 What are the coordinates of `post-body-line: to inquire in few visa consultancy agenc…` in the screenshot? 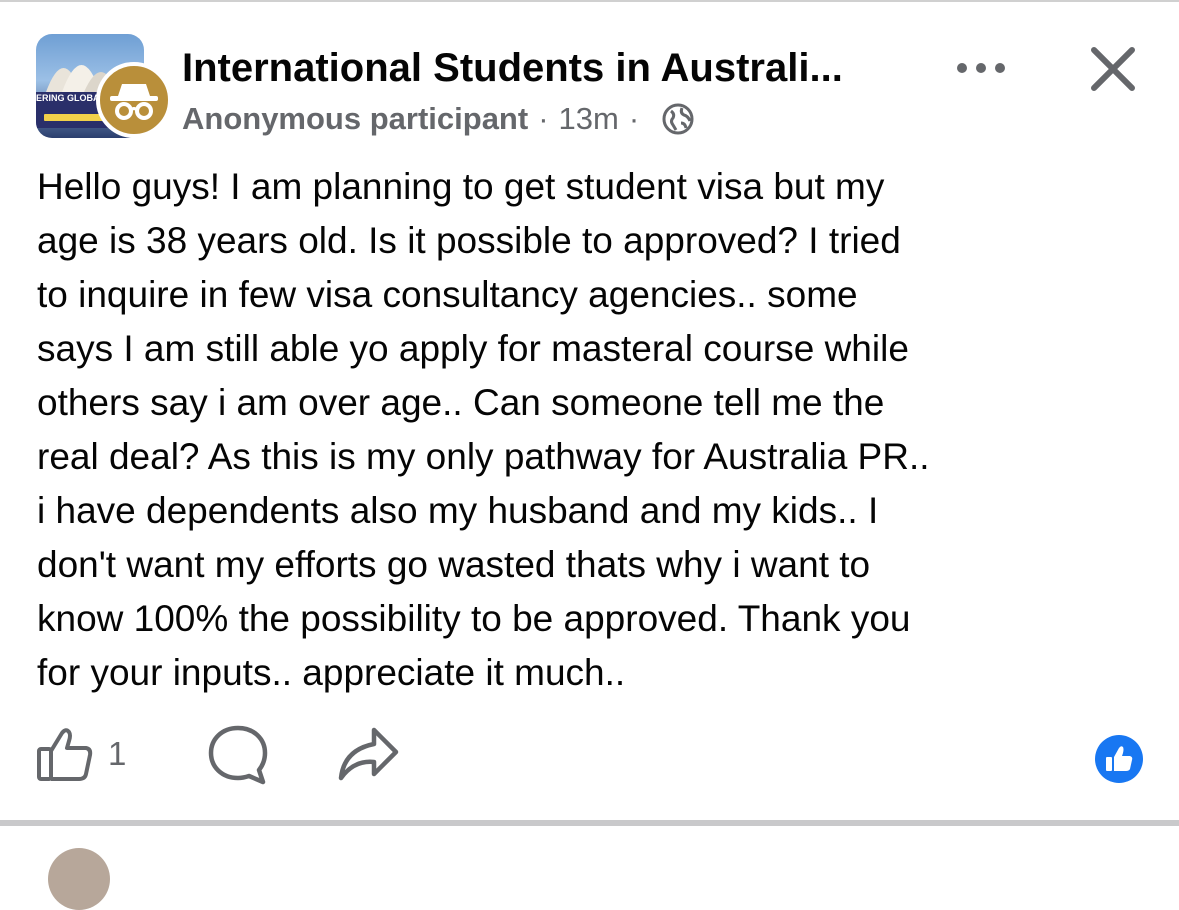 It's located at (447, 294).